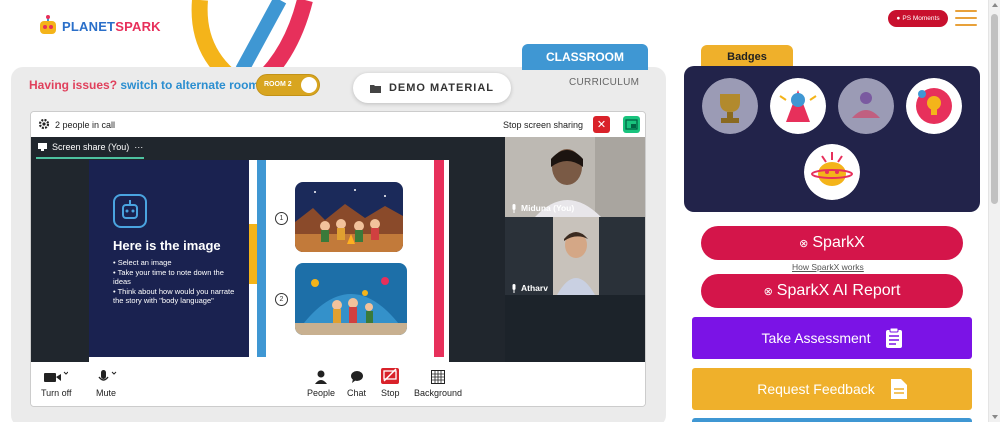 This screenshot has width=1000, height=422. What do you see at coordinates (832, 139) in the screenshot?
I see `badges-panel` at bounding box center [832, 139].